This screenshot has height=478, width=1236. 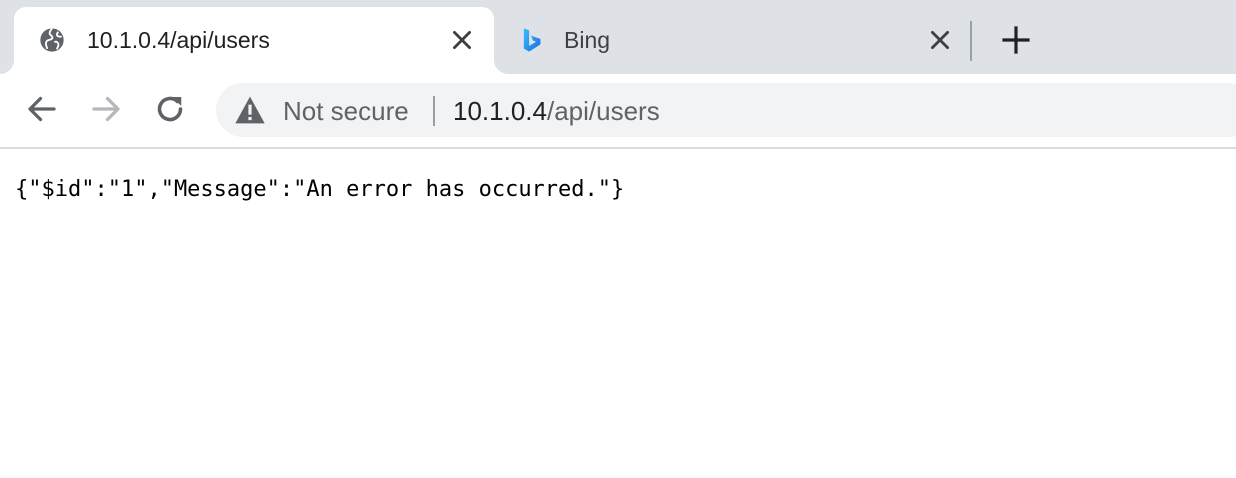 I want to click on tab-title: Bing, so click(x=587, y=40).